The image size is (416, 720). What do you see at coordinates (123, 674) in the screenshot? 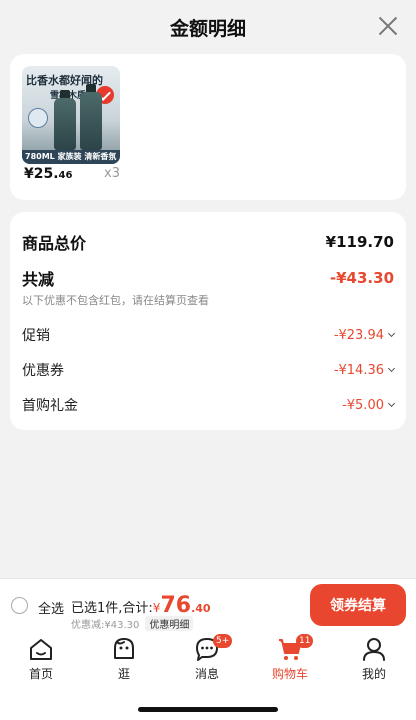
I see `tab-explore-label: 逛` at bounding box center [123, 674].